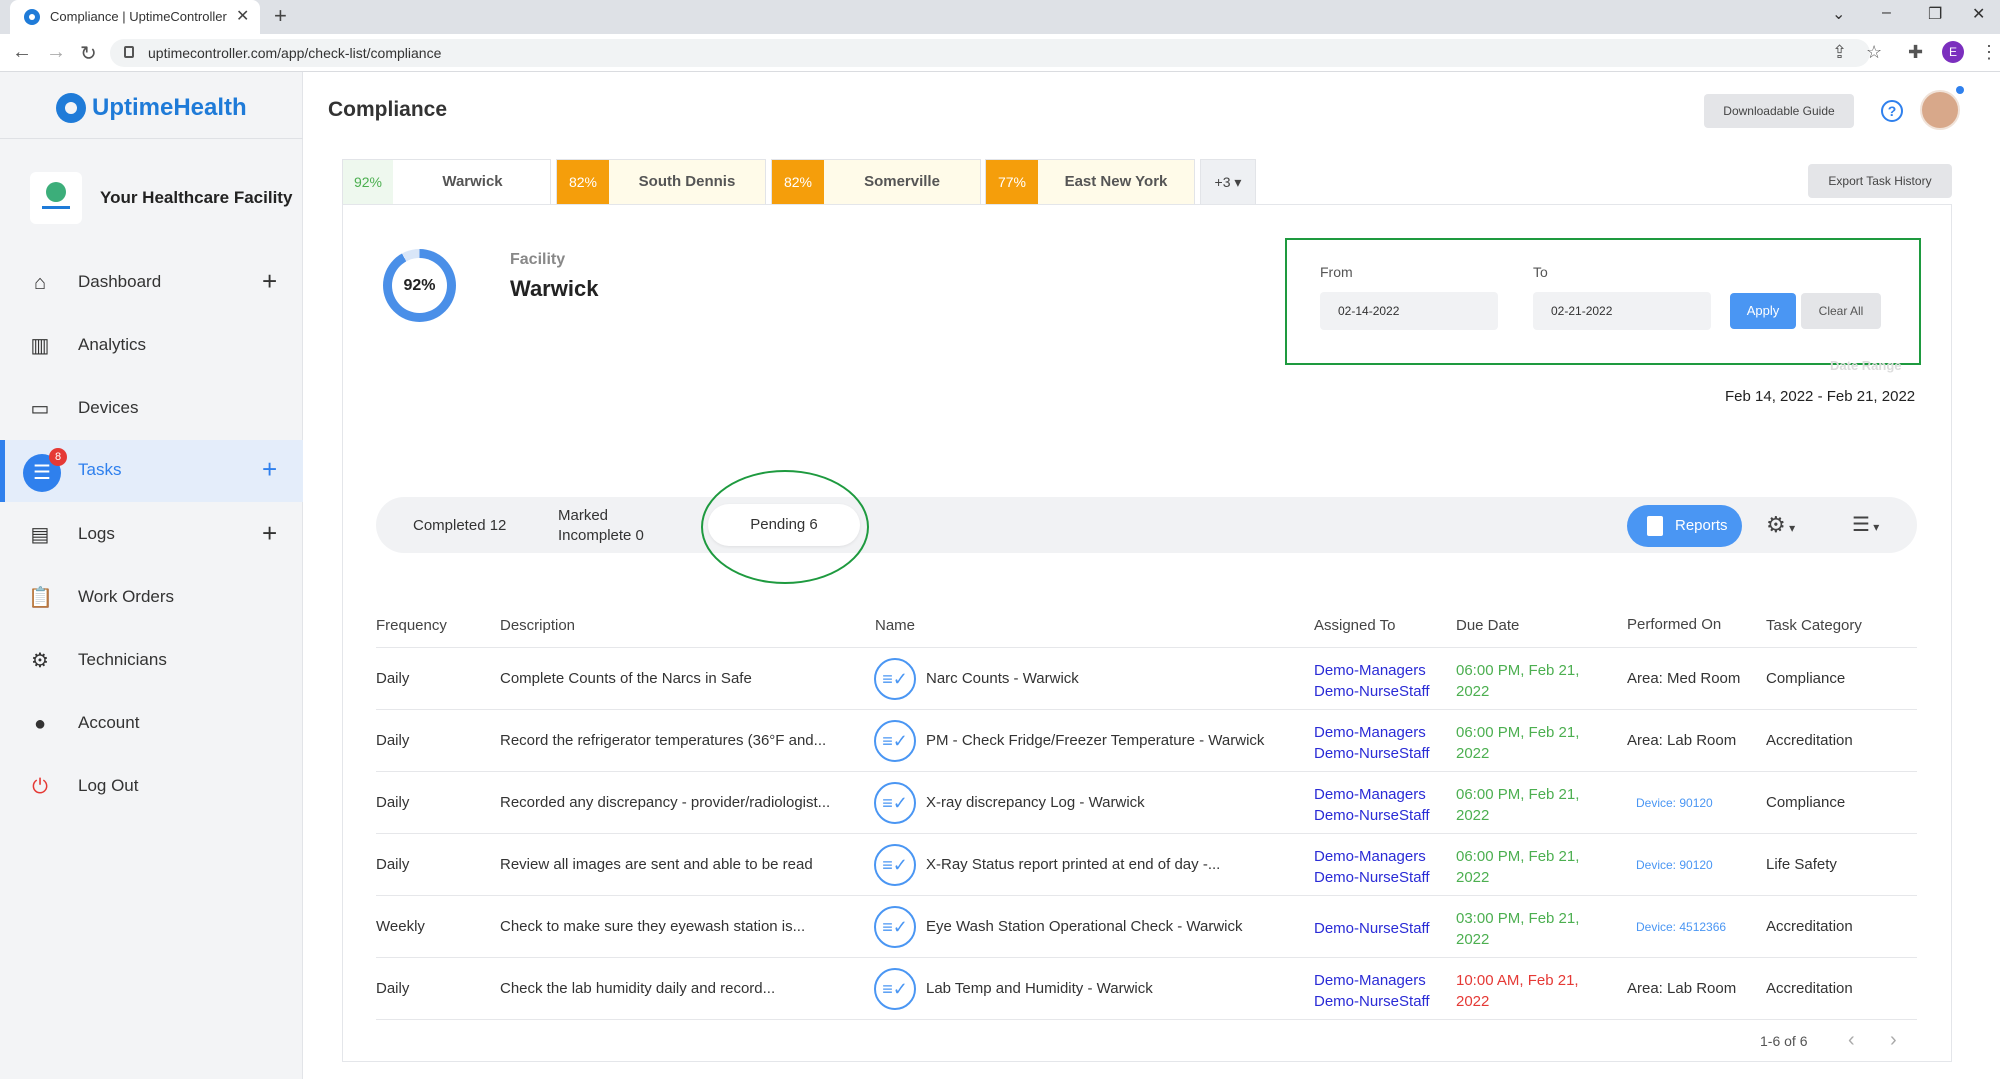 The width and height of the screenshot is (2000, 1079). I want to click on facility-tab-east-new-york: 77% East New York, so click(1090, 182).